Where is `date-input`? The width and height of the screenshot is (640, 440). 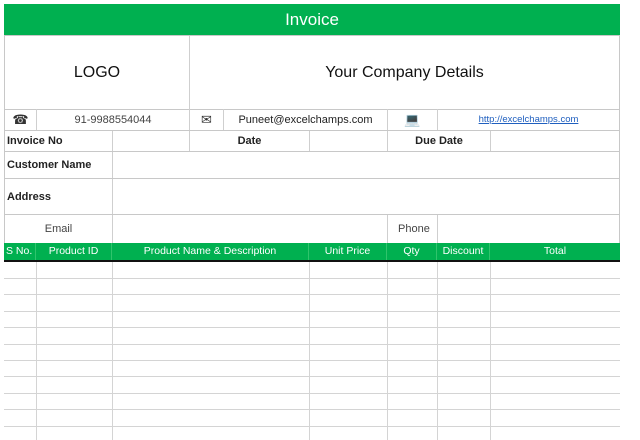
date-input is located at coordinates (349, 141).